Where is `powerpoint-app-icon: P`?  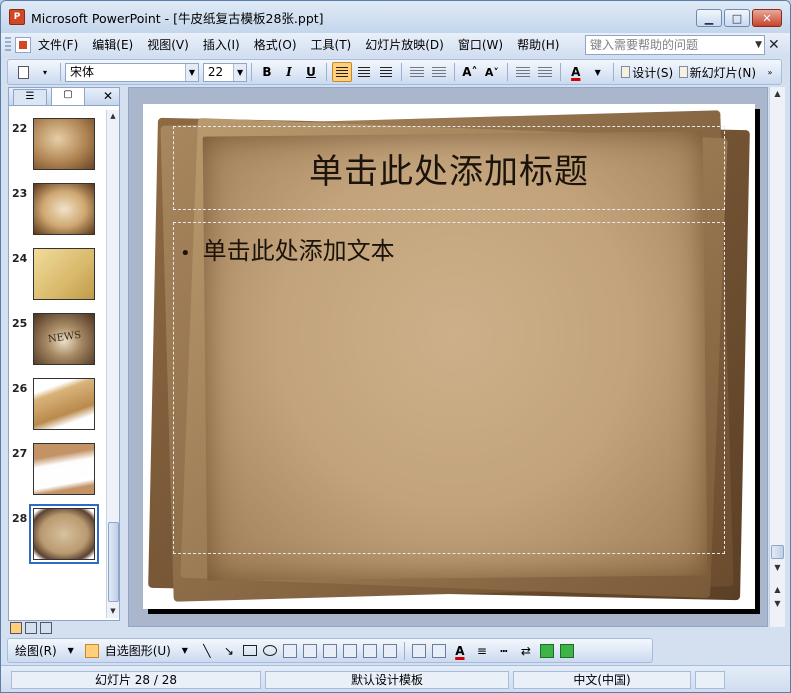
powerpoint-app-icon: P is located at coordinates (17, 17).